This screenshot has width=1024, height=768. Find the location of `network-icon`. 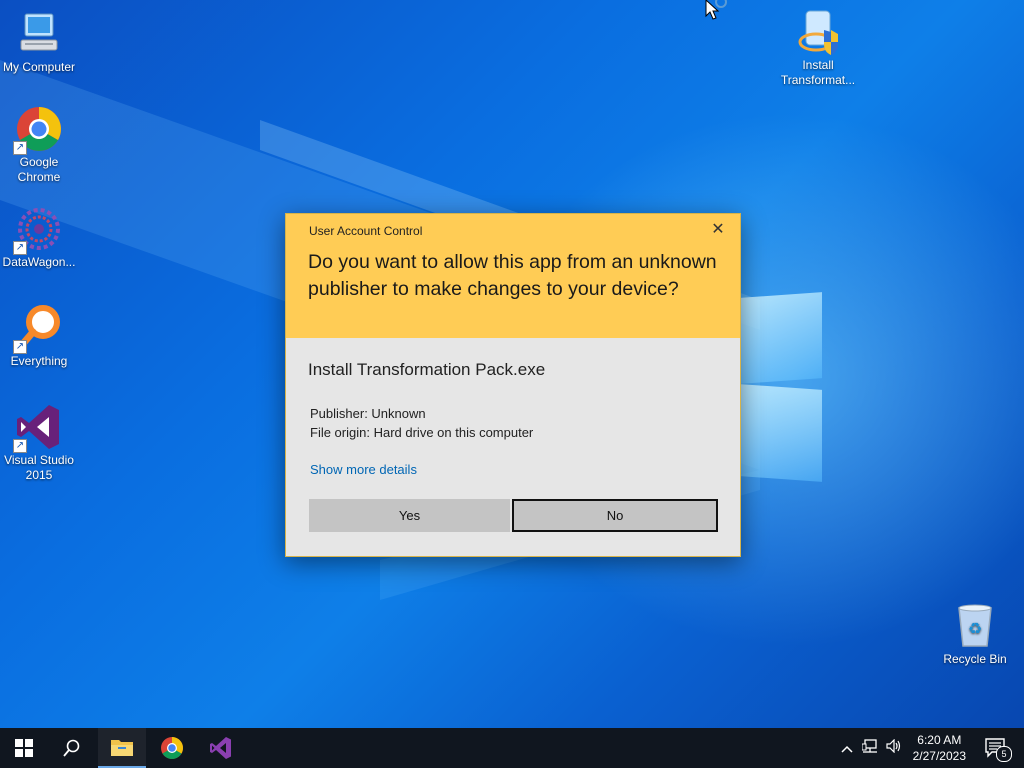

network-icon is located at coordinates (870, 748).